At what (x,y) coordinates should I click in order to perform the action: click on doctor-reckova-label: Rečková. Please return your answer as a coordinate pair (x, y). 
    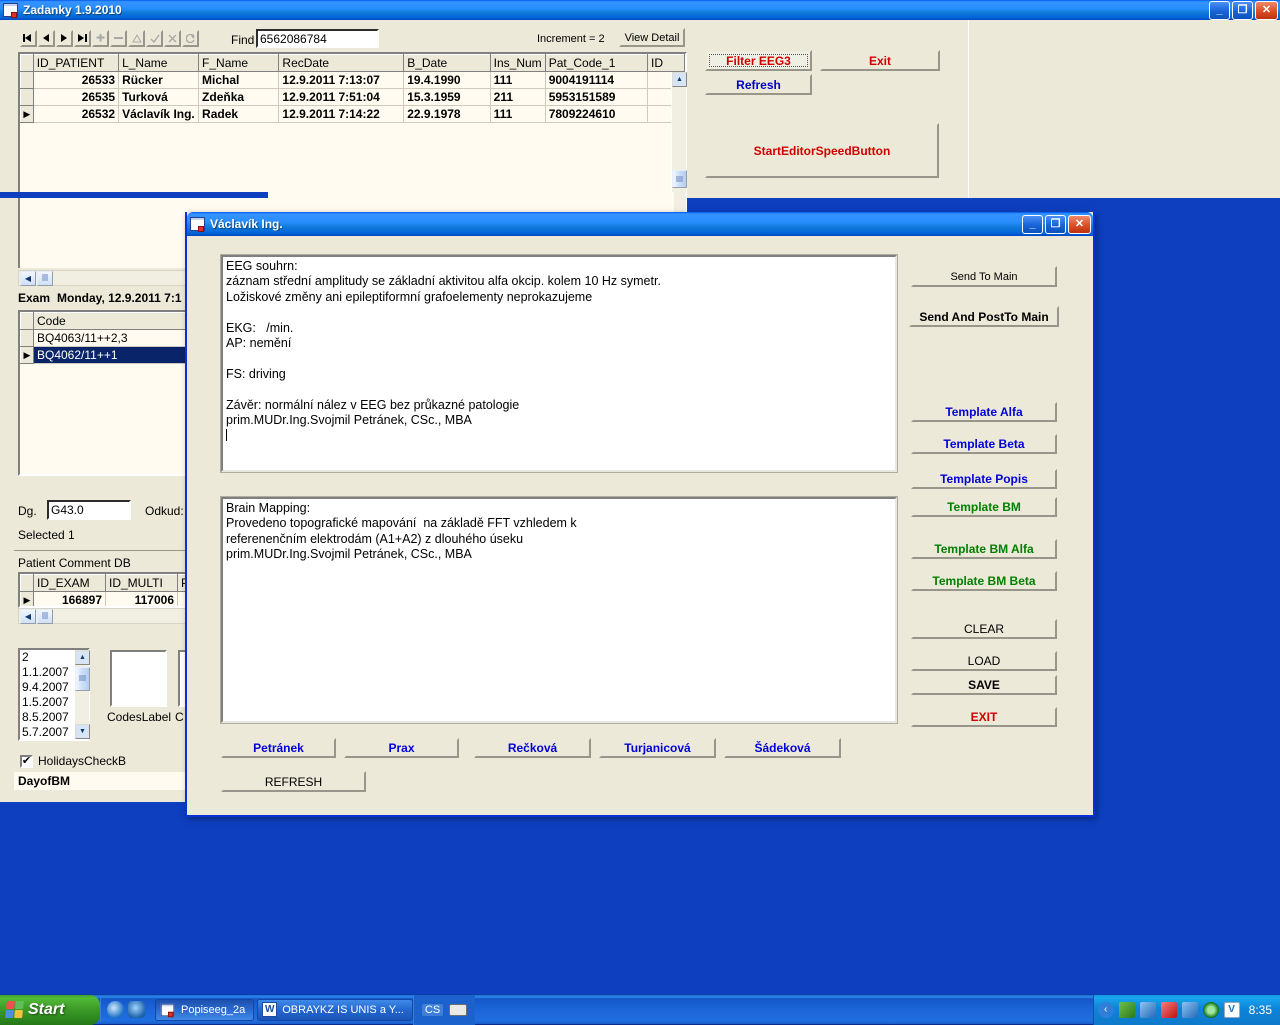
    Looking at the image, I should click on (532, 748).